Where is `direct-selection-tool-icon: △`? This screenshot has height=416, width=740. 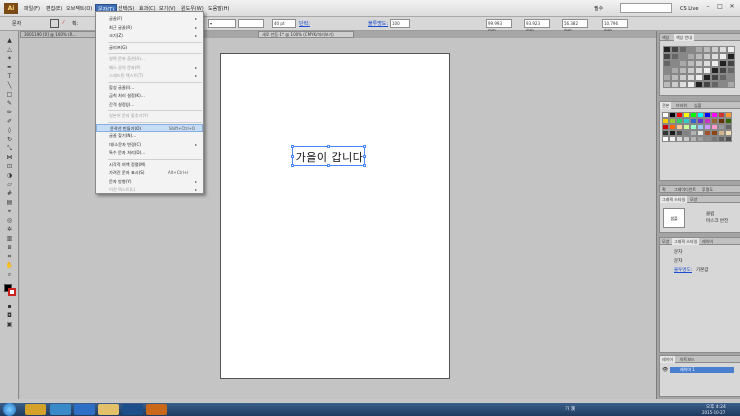
direct-selection-tool-icon: △ is located at coordinates (9, 49).